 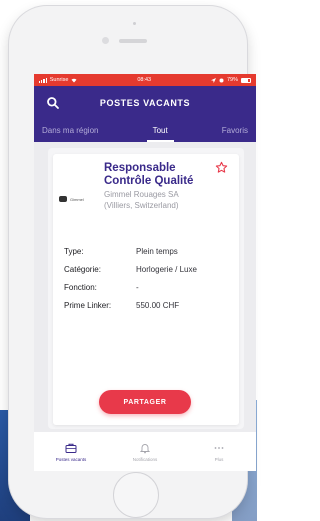 I want to click on location-arrow-icon, so click(x=213, y=80).